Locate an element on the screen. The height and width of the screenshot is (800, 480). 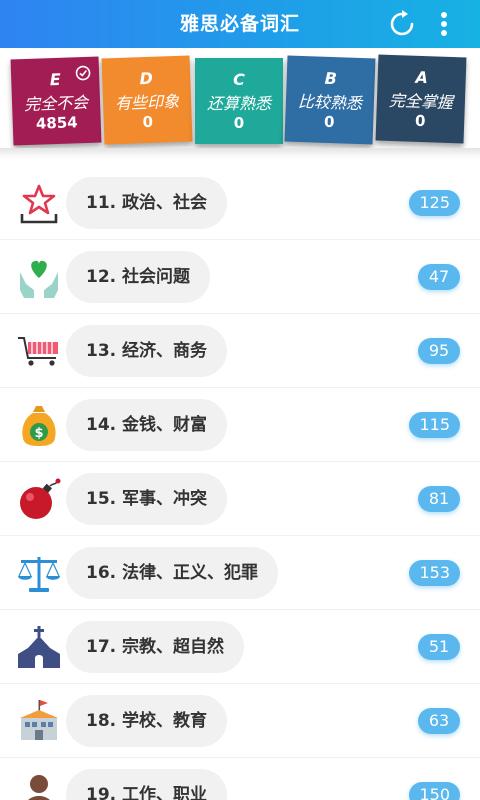
heart-hands-icon is located at coordinates (39, 279).